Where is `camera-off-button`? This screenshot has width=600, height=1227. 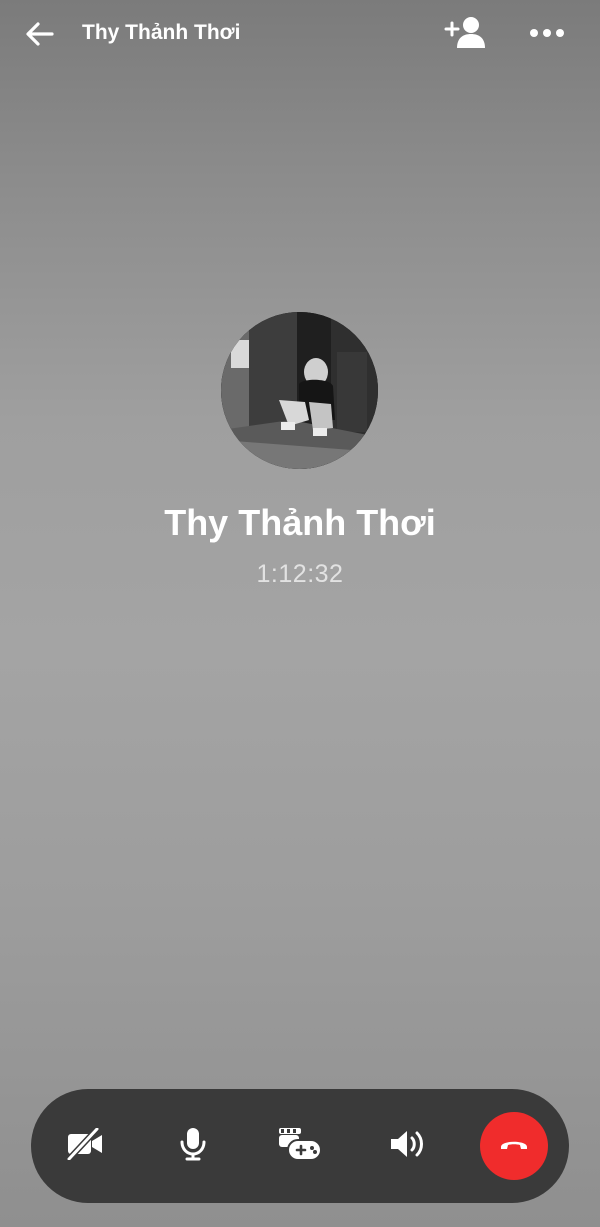 camera-off-button is located at coordinates (85, 1146).